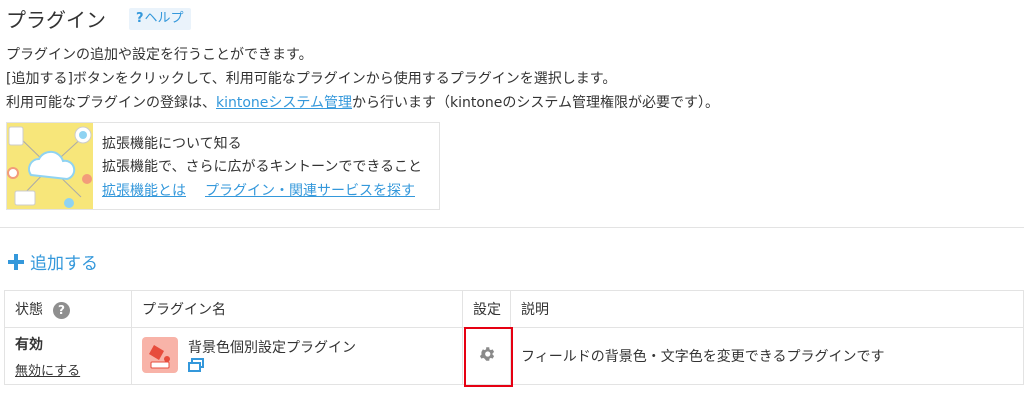 The image size is (1024, 401). Describe the element at coordinates (486, 309) in the screenshot. I see `column-settings: 設定` at that location.